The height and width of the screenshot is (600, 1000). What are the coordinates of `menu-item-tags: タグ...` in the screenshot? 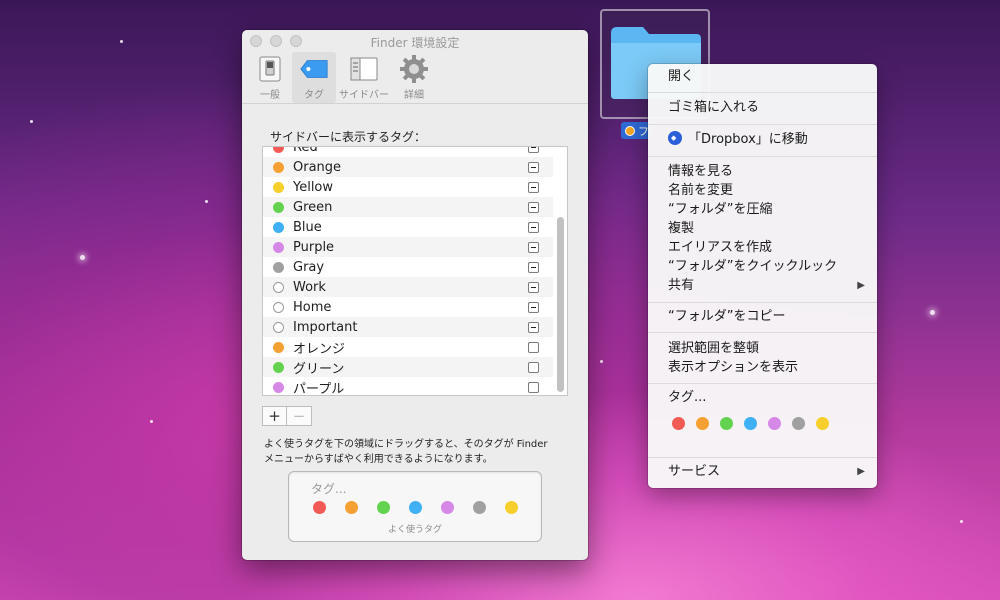 It's located at (766, 397).